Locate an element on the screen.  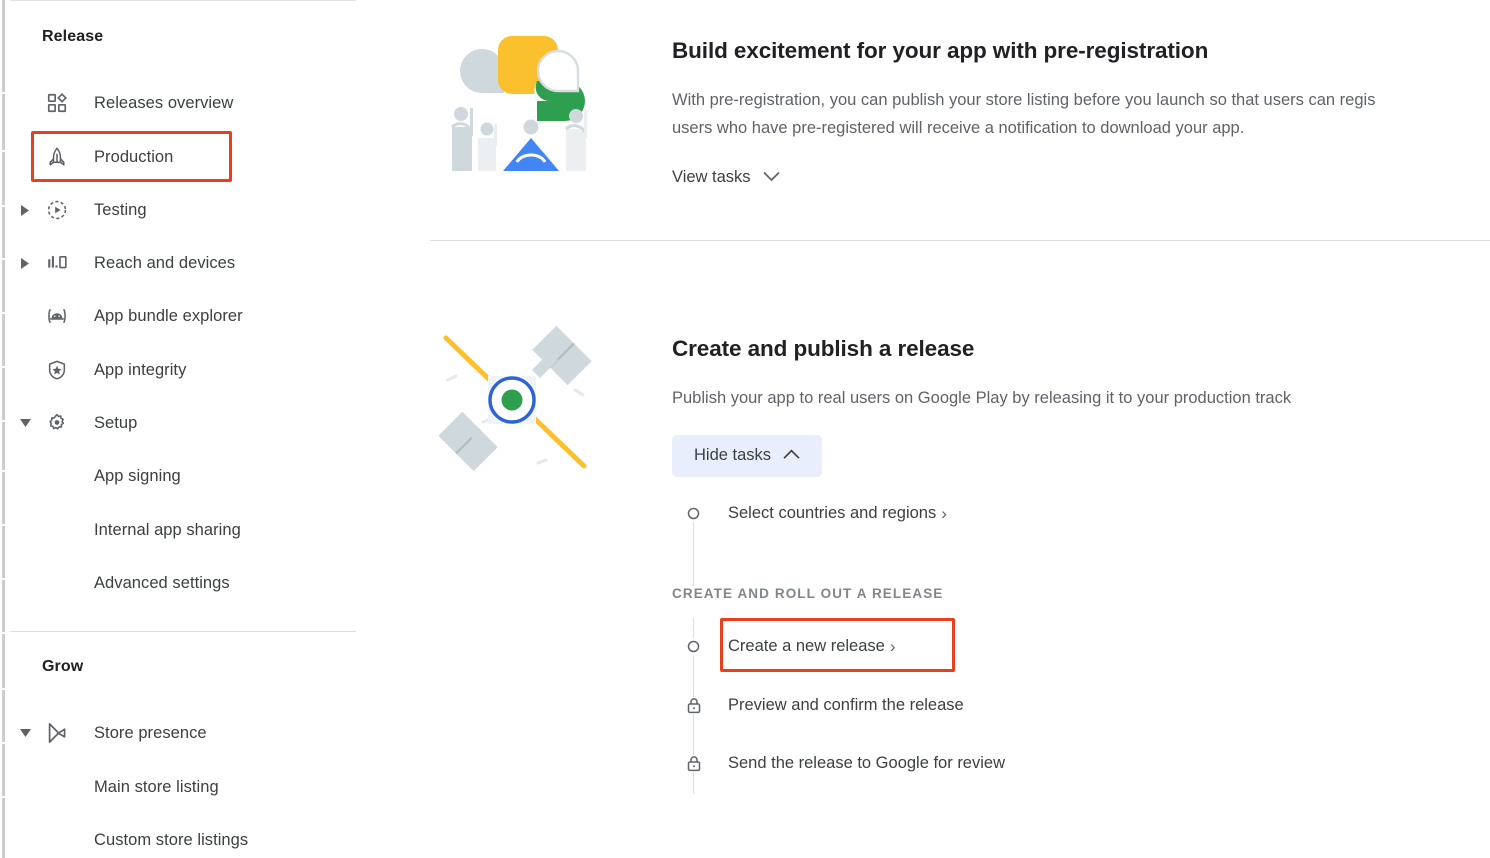
sidebar-item-label: App integrity is located at coordinates (140, 369).